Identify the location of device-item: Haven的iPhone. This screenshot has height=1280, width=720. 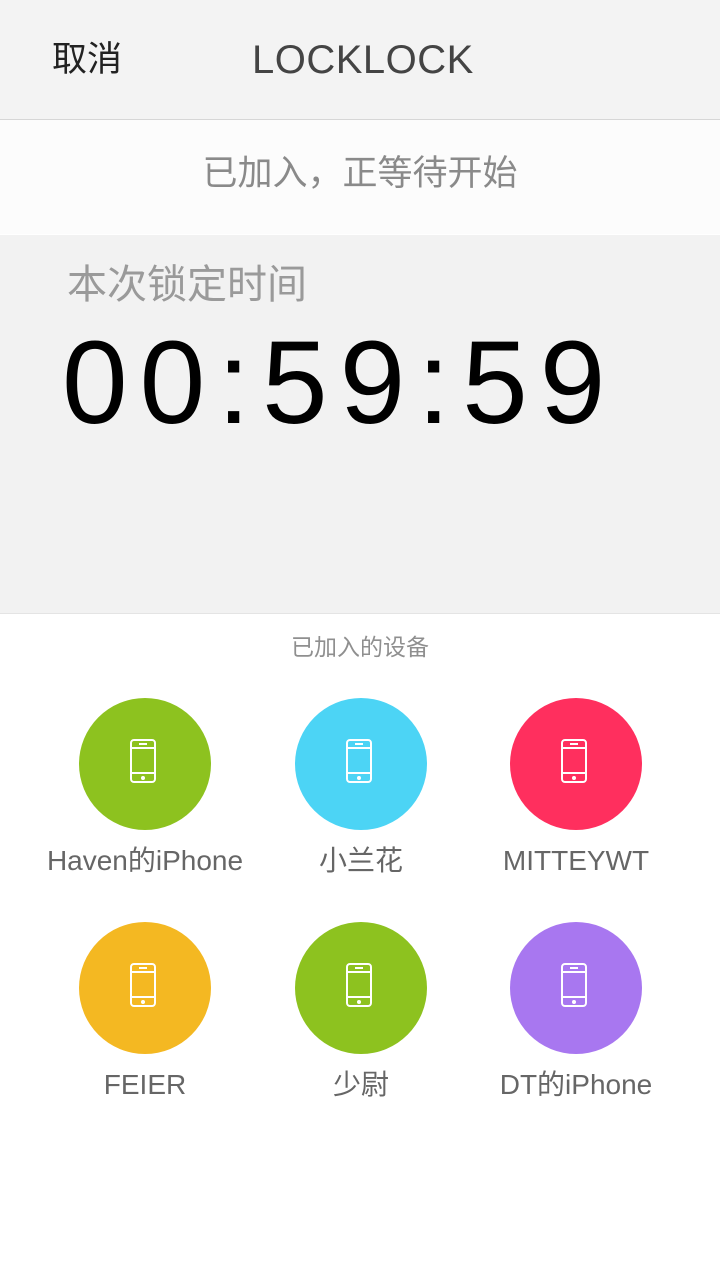
(145, 798).